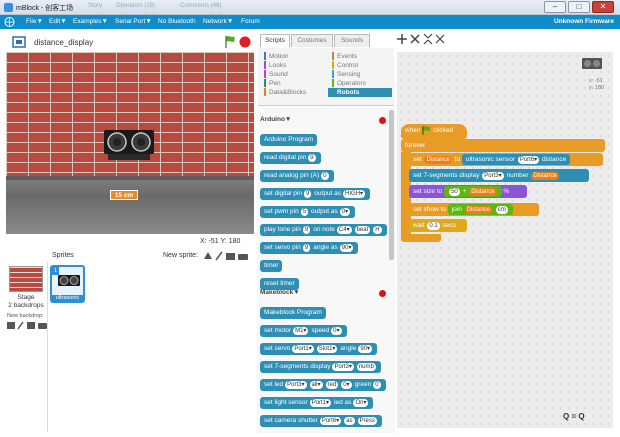  What do you see at coordinates (292, 83) in the screenshot?
I see `category-pen: Pen` at bounding box center [292, 83].